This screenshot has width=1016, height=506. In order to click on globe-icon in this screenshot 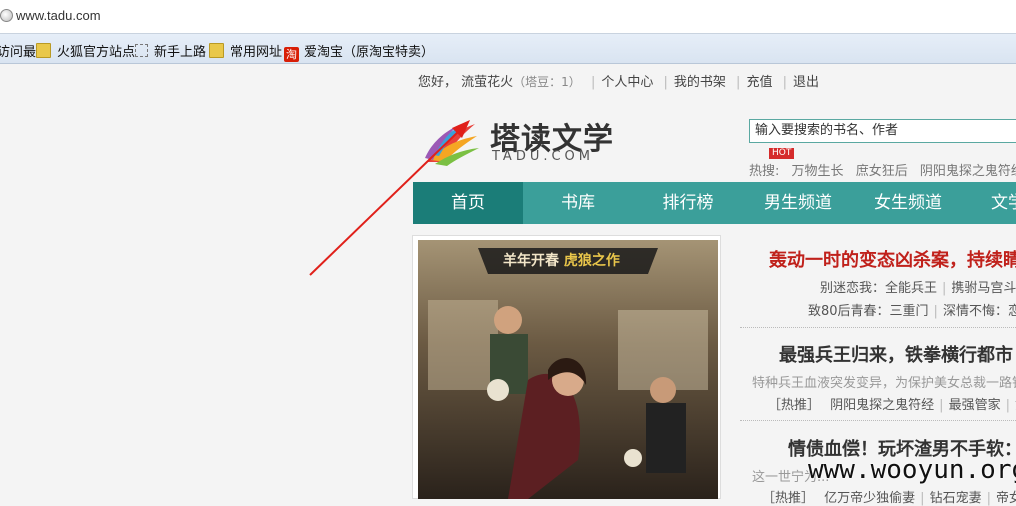, I will do `click(6, 15)`.